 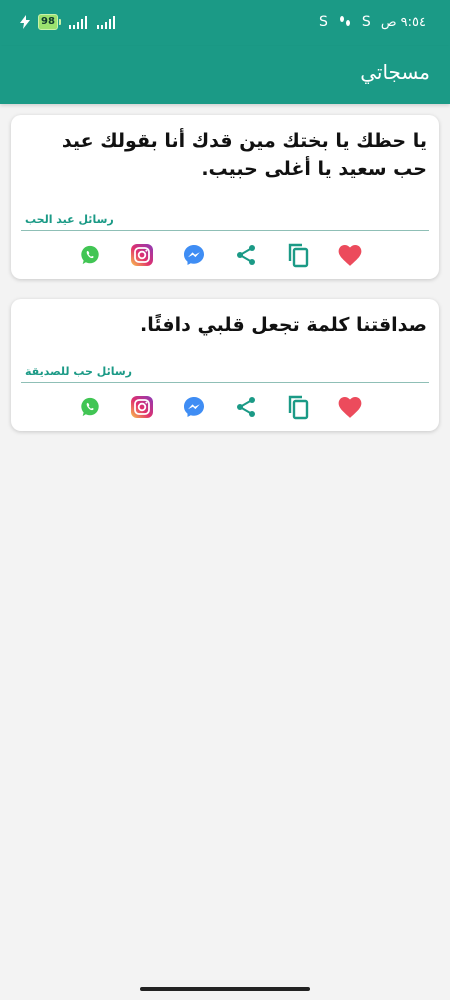 What do you see at coordinates (395, 72) in the screenshot?
I see `page-title: مسجاتي` at bounding box center [395, 72].